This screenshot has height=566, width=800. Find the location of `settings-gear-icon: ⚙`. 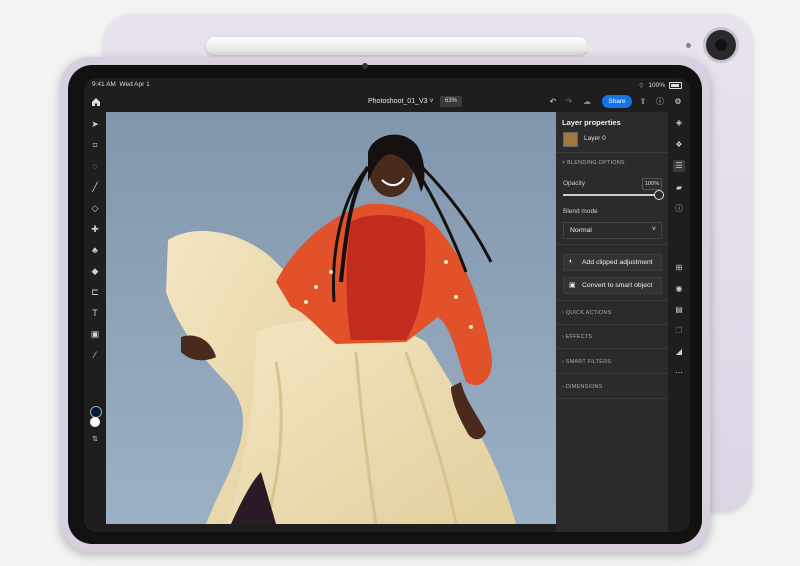

settings-gear-icon: ⚙ is located at coordinates (678, 102).